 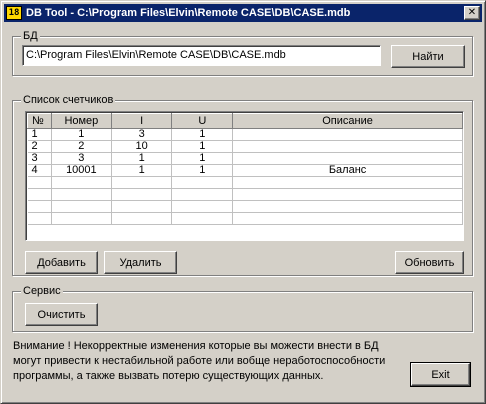 I want to click on column-header-description: Описание, so click(x=347, y=121).